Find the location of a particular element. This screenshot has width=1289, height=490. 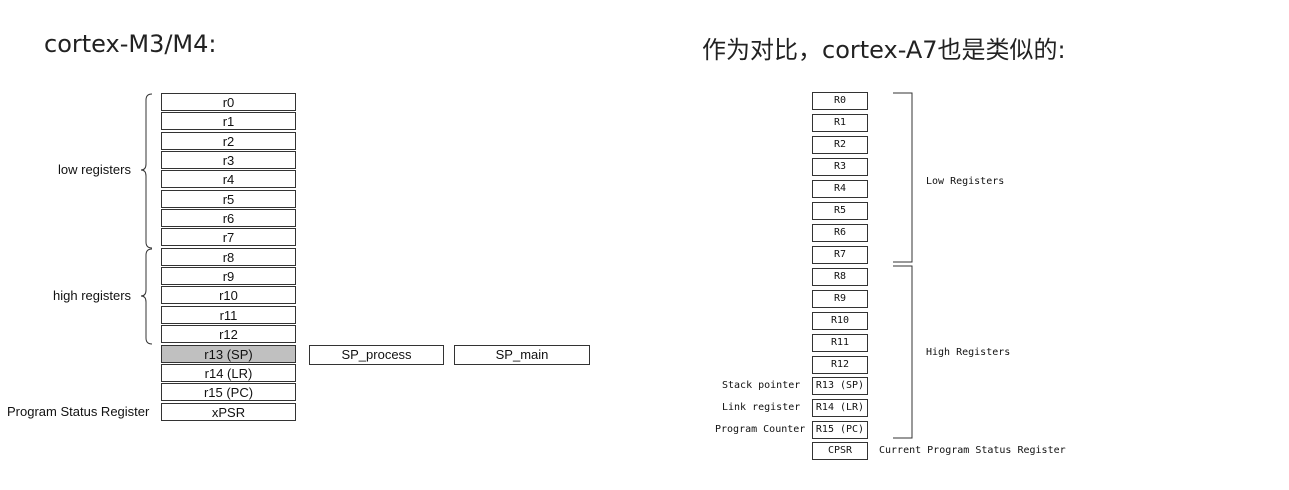

sp-process-box: SP_process is located at coordinates (376, 355).